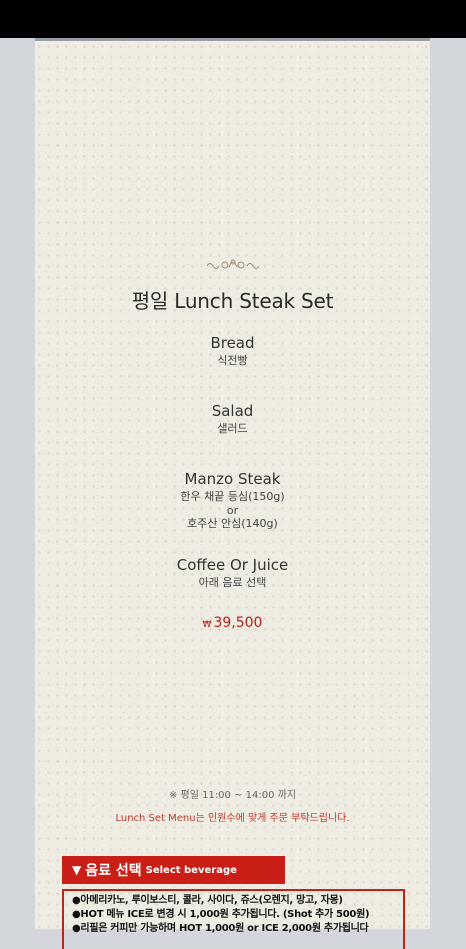 This screenshot has width=466, height=949. Describe the element at coordinates (232, 565) in the screenshot. I see `course-name: Coffee Or Juice` at that location.